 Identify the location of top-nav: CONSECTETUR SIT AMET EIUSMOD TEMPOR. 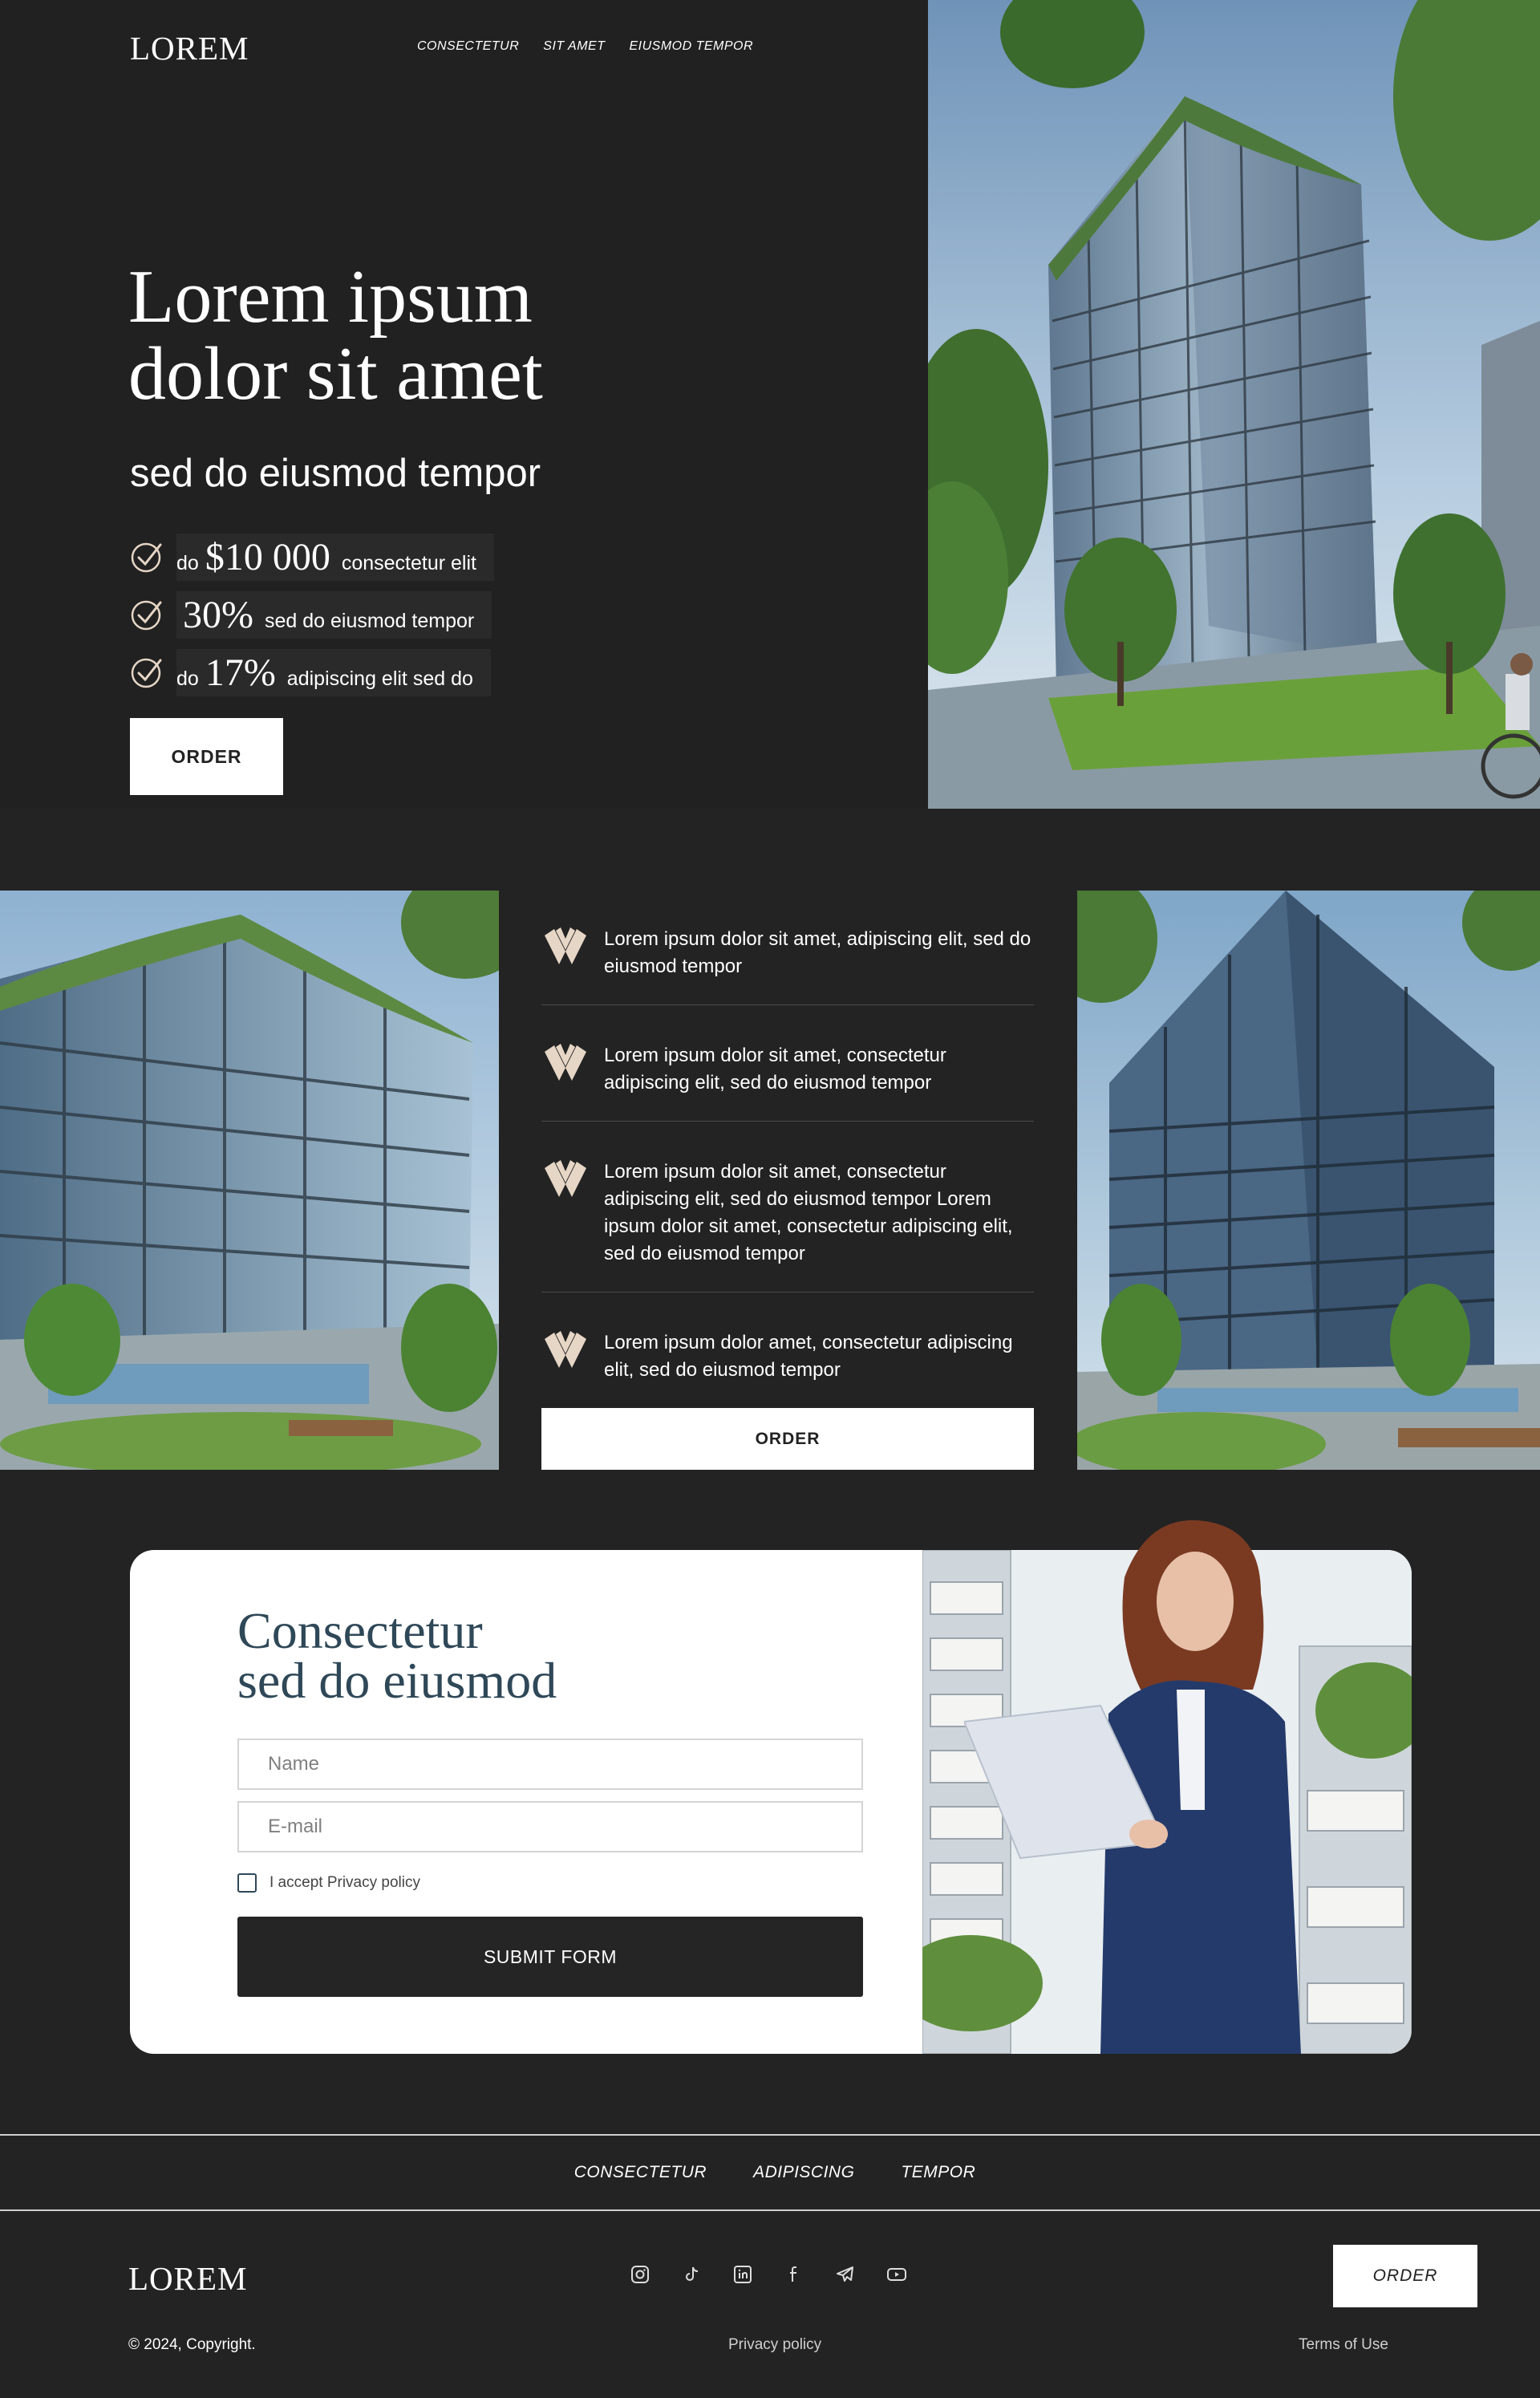
(585, 47).